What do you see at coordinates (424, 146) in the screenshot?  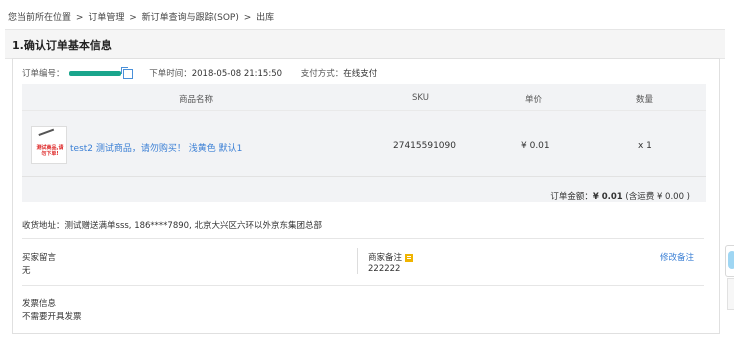 I see `sku-value: 27415591090` at bounding box center [424, 146].